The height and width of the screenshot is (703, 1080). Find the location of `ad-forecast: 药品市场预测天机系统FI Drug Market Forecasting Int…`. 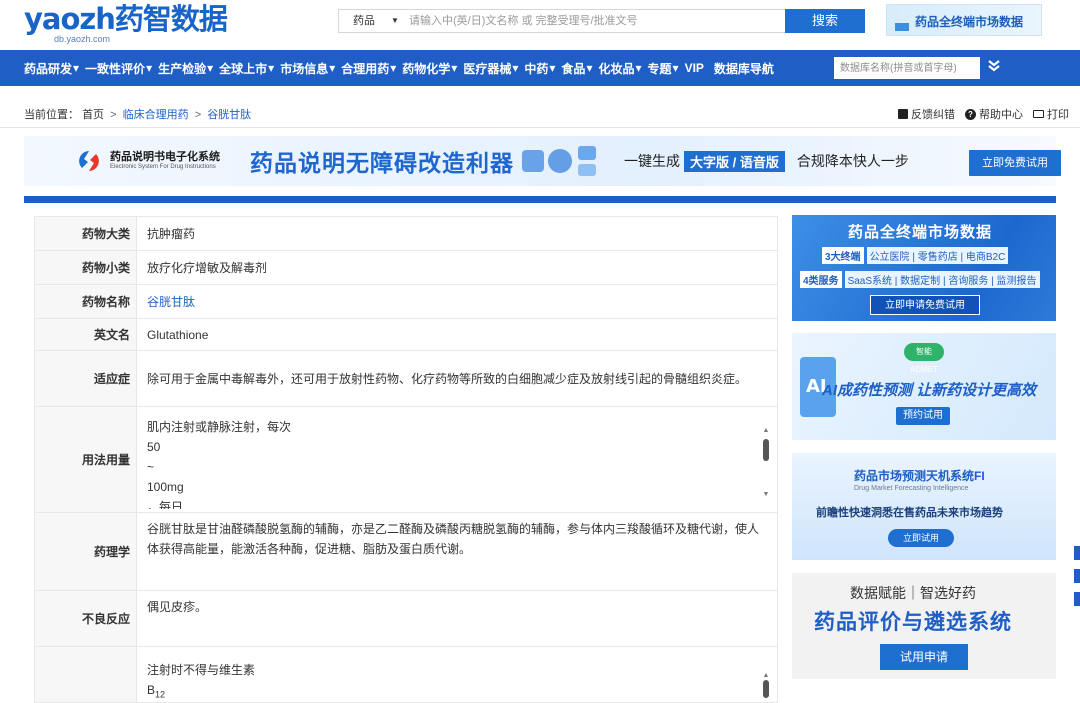

ad-forecast: 药品市场预测天机系统FI Drug Market Forecasting Int… is located at coordinates (924, 506).